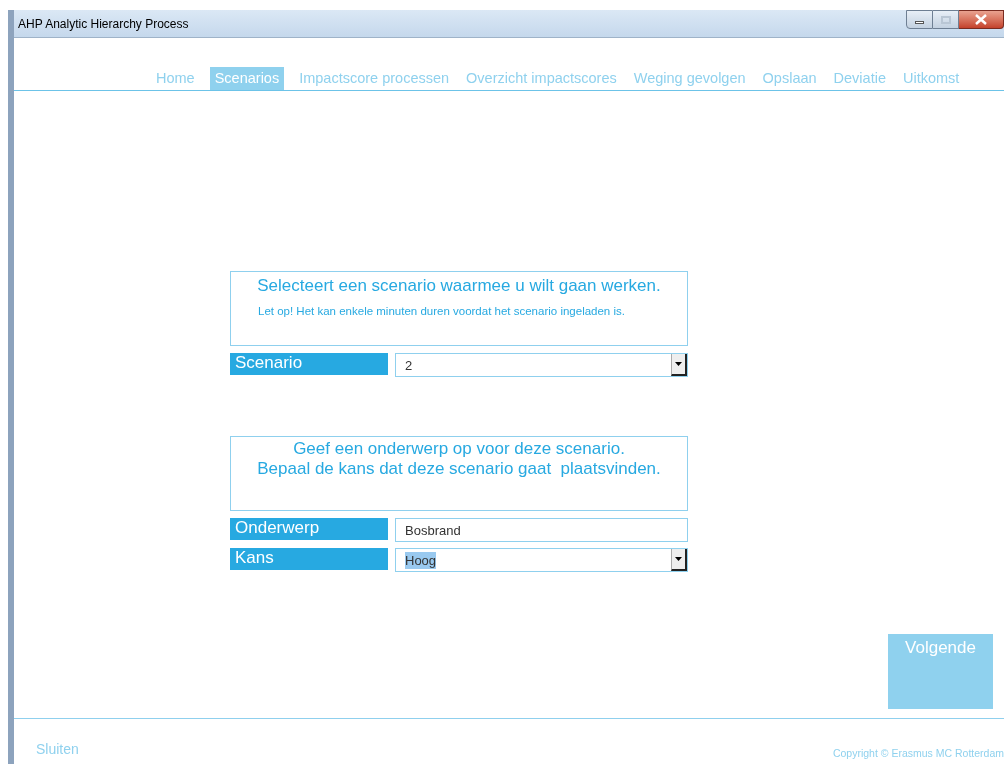 The image size is (1004, 764). I want to click on panel-text-line: Bepaal de kans dat deze scenario gaat plaatsvinden., so click(459, 469).